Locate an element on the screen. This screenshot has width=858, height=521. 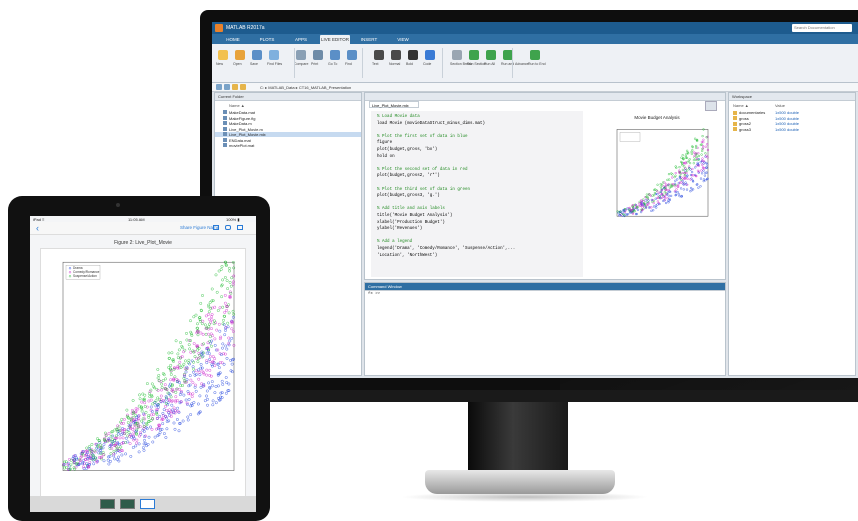
code-comment-line: % Plot the first set of data in blue is located at coordinates (422, 136).